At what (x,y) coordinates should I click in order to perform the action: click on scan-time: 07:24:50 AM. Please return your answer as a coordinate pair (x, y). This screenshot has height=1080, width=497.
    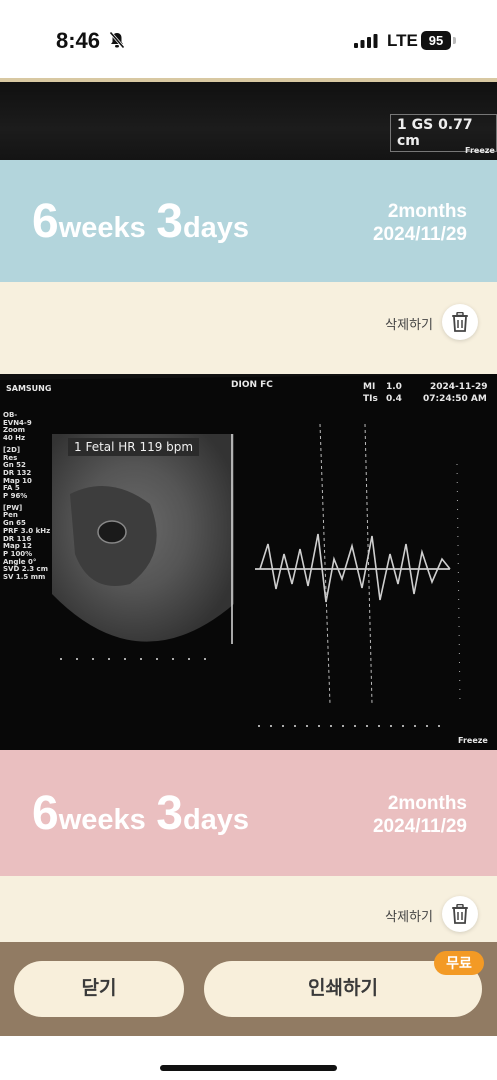
    Looking at the image, I should click on (455, 399).